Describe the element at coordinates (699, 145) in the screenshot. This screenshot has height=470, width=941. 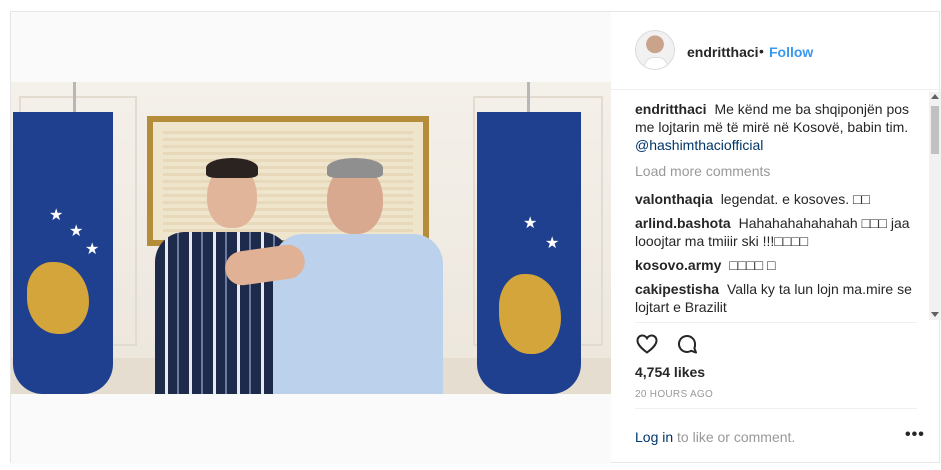
I see `caption-mention-link: @hashimthaciofficial` at that location.